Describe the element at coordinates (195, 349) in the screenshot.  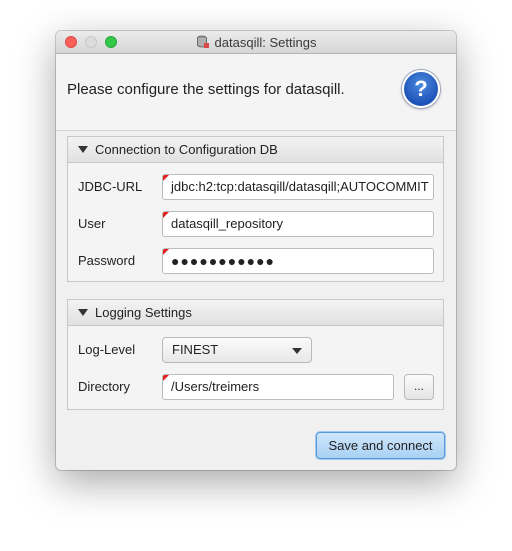
I see `log-level-value: FINEST` at that location.